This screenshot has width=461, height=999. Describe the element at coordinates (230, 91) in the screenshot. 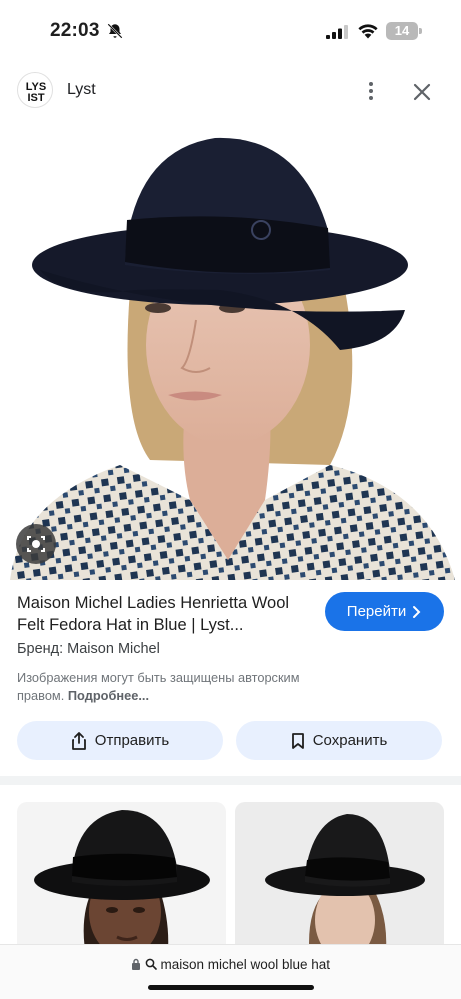

I see `source-header: LYS IST Lyst` at that location.